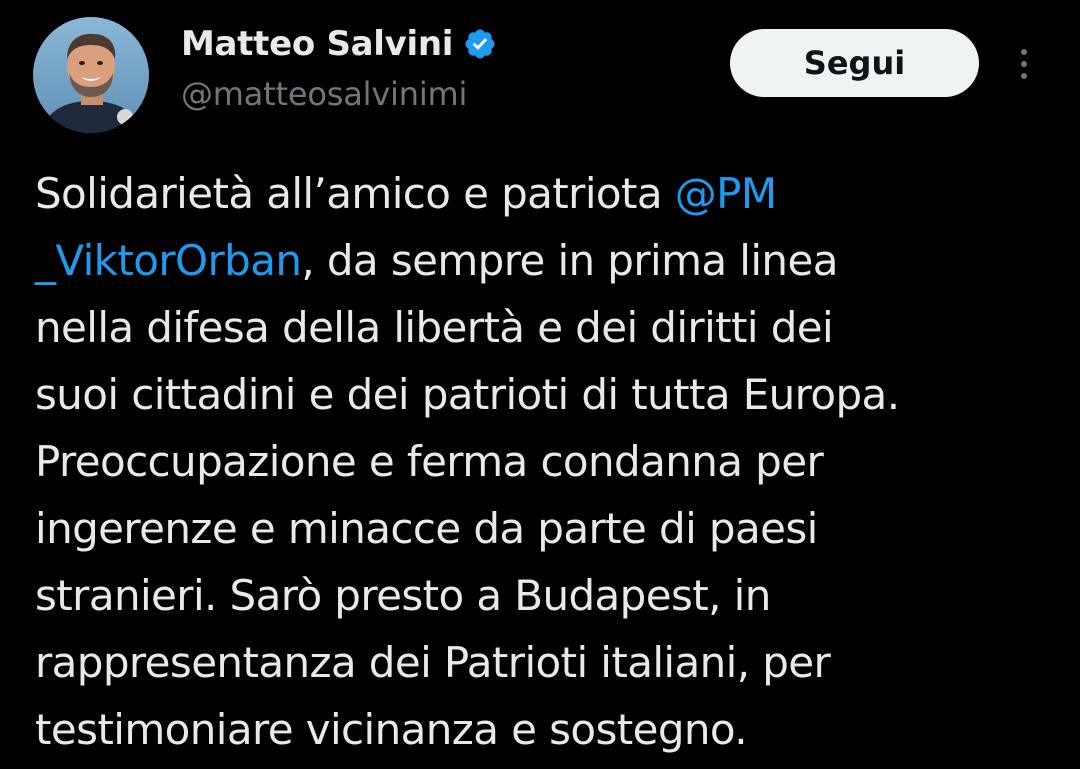 The height and width of the screenshot is (769, 1080). I want to click on tweet-text-line: Solidarietà all’amico e patriota @PM, so click(540, 193).